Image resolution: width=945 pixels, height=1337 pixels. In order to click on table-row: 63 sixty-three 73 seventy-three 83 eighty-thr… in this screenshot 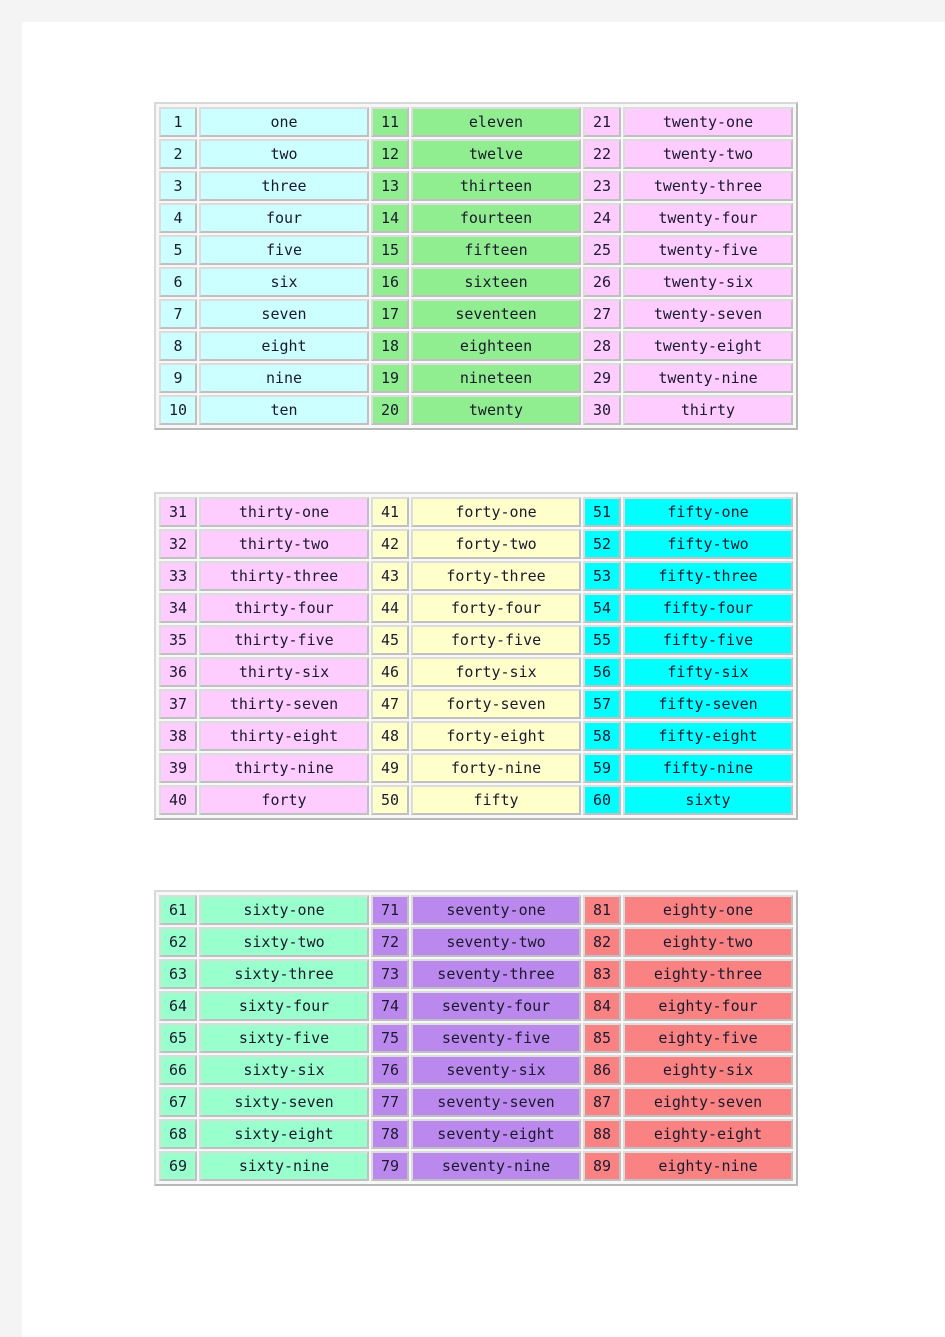, I will do `click(476, 974)`.